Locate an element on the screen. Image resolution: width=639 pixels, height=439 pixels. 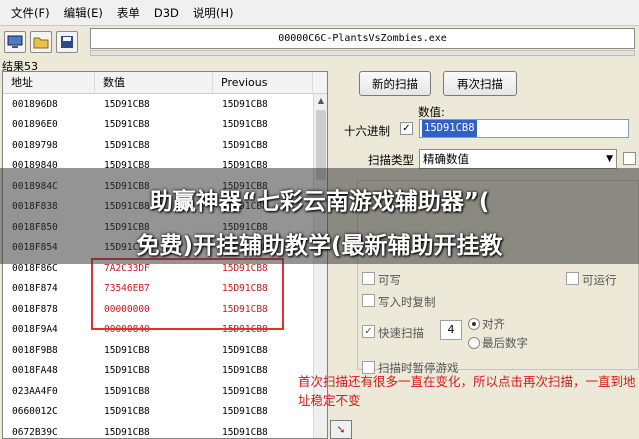
table-cell-addr: 001896D8 is located at coordinates (35, 104).